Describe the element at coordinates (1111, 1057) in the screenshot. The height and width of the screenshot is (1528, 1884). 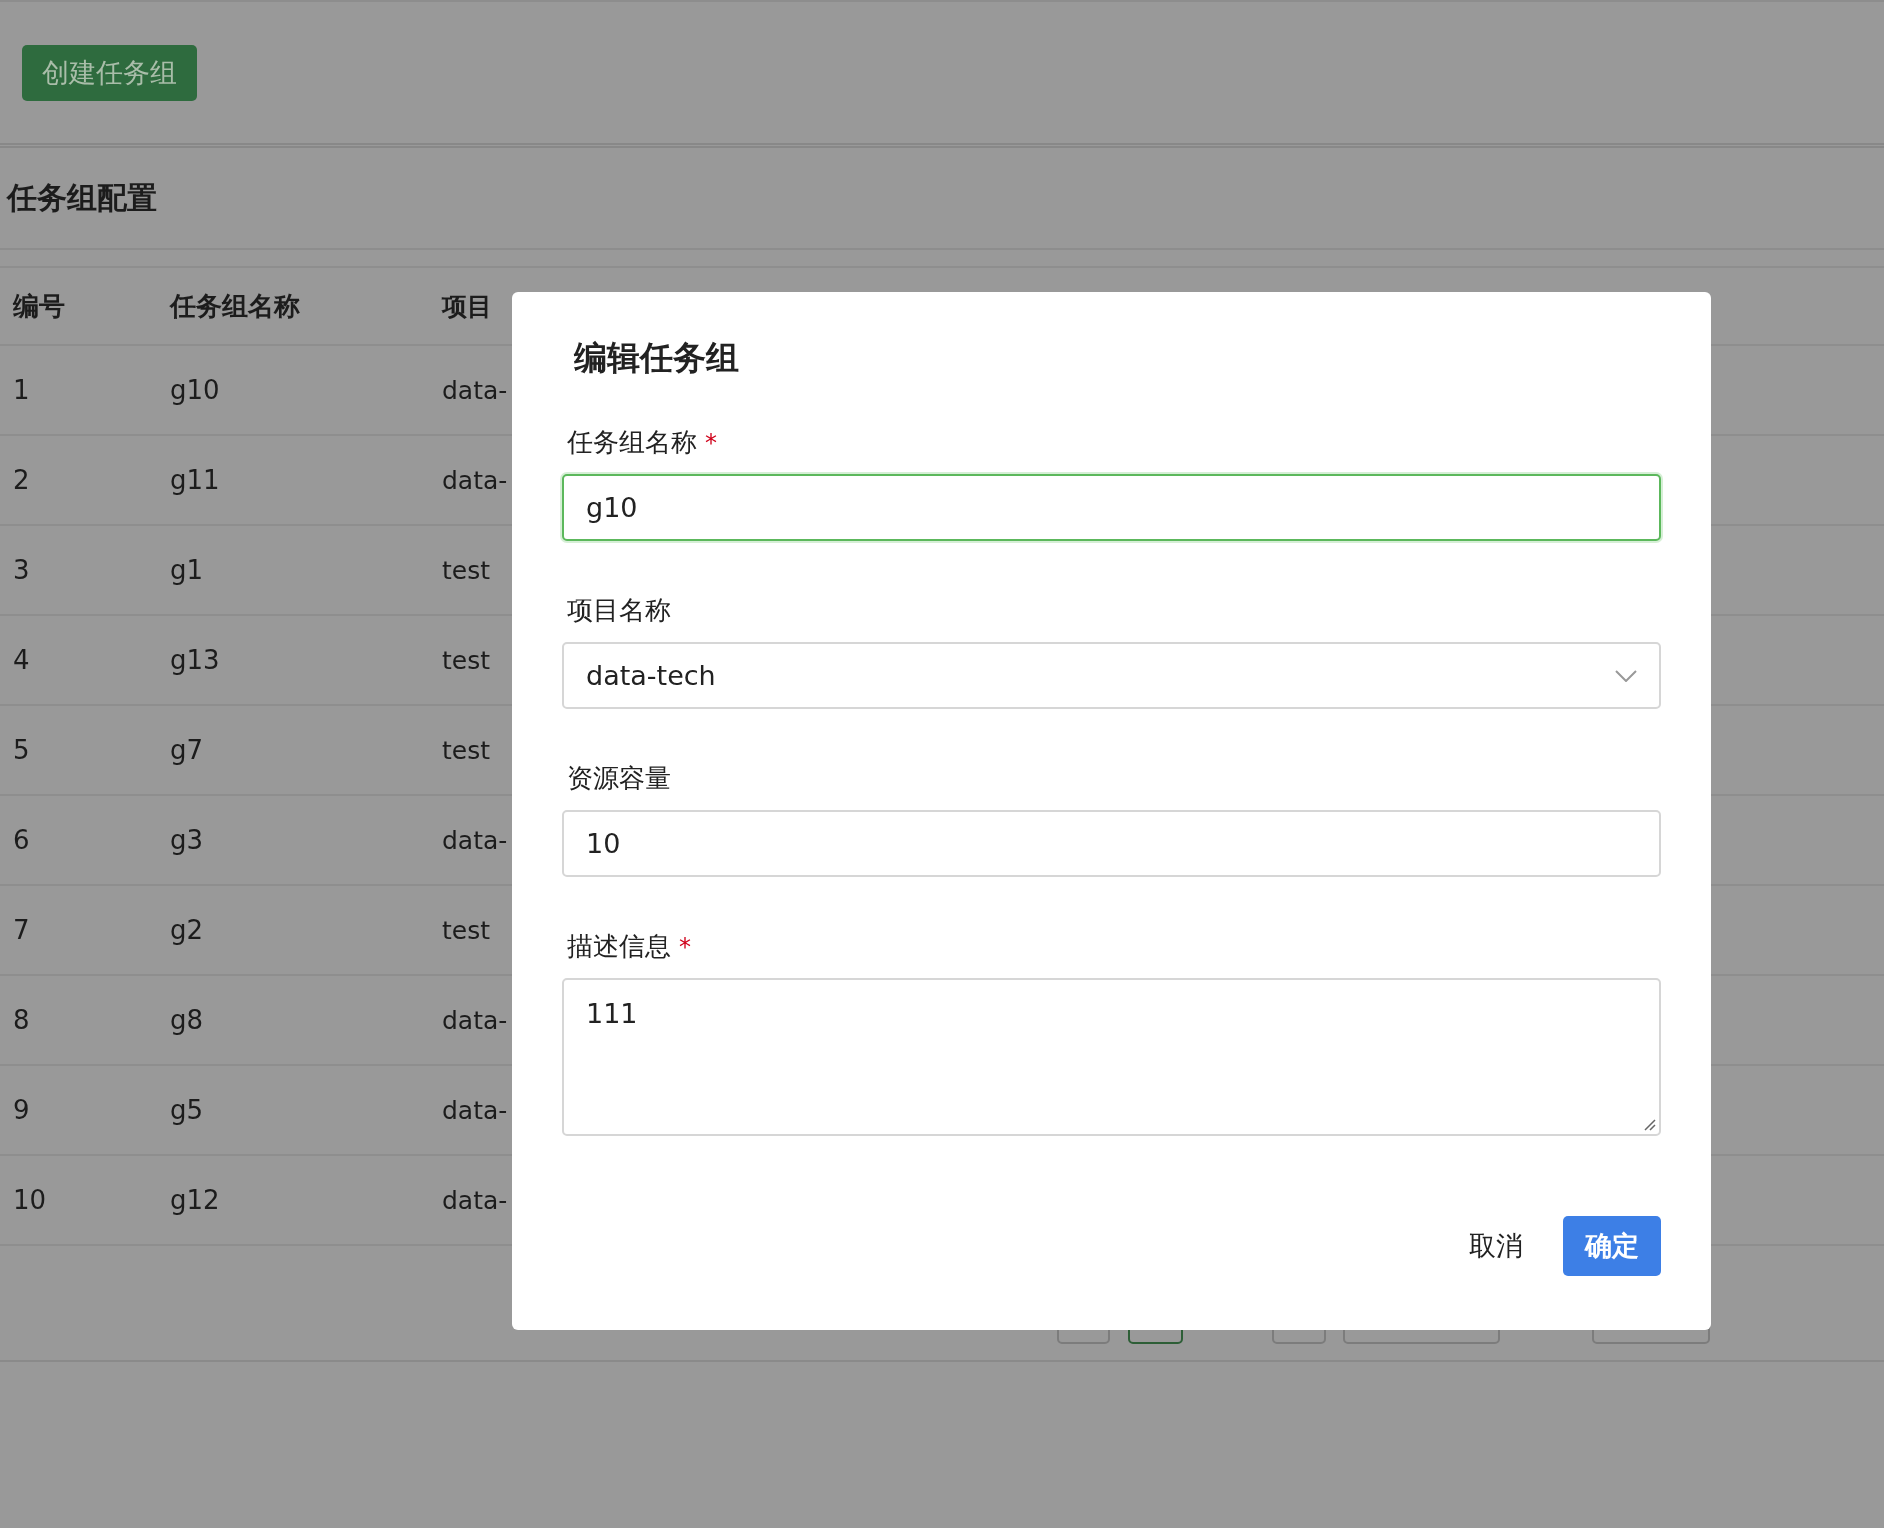
I see `textarea-field: 111` at that location.